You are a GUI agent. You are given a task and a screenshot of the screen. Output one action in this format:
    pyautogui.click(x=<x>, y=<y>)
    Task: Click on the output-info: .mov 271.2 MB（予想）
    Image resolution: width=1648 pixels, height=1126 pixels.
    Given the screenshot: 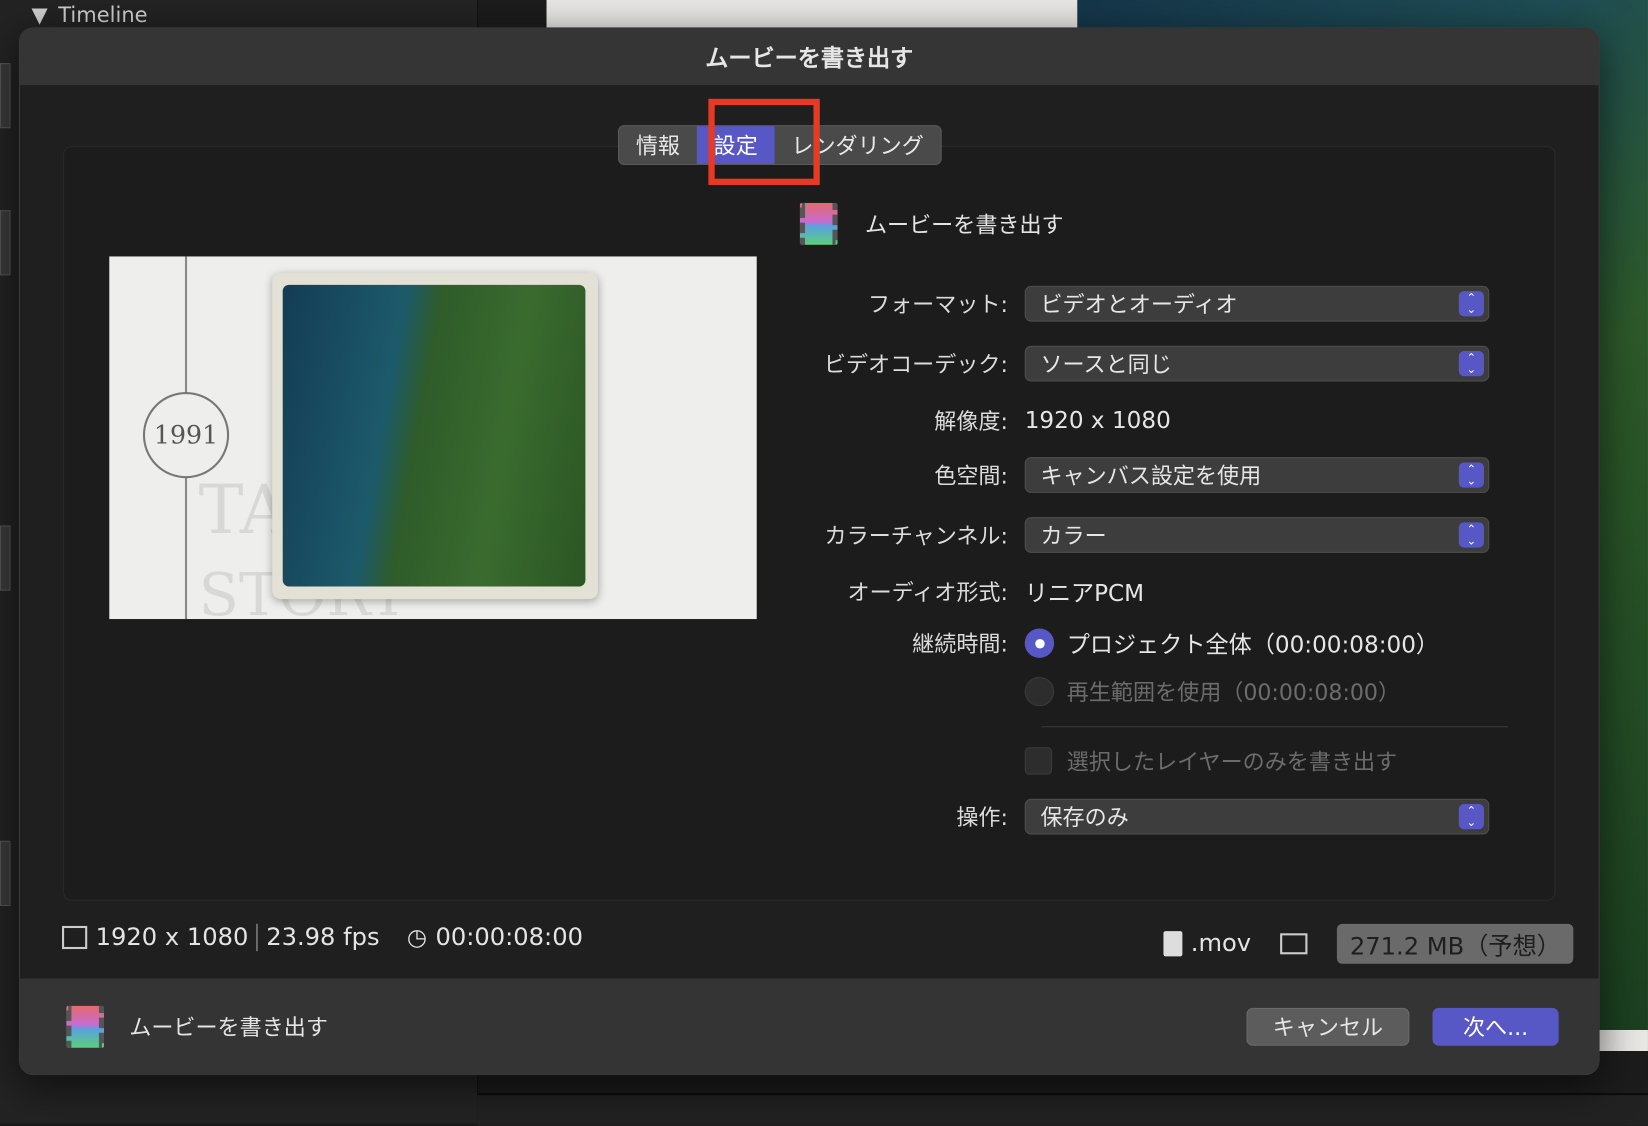 What is the action you would take?
    pyautogui.click(x=1368, y=943)
    